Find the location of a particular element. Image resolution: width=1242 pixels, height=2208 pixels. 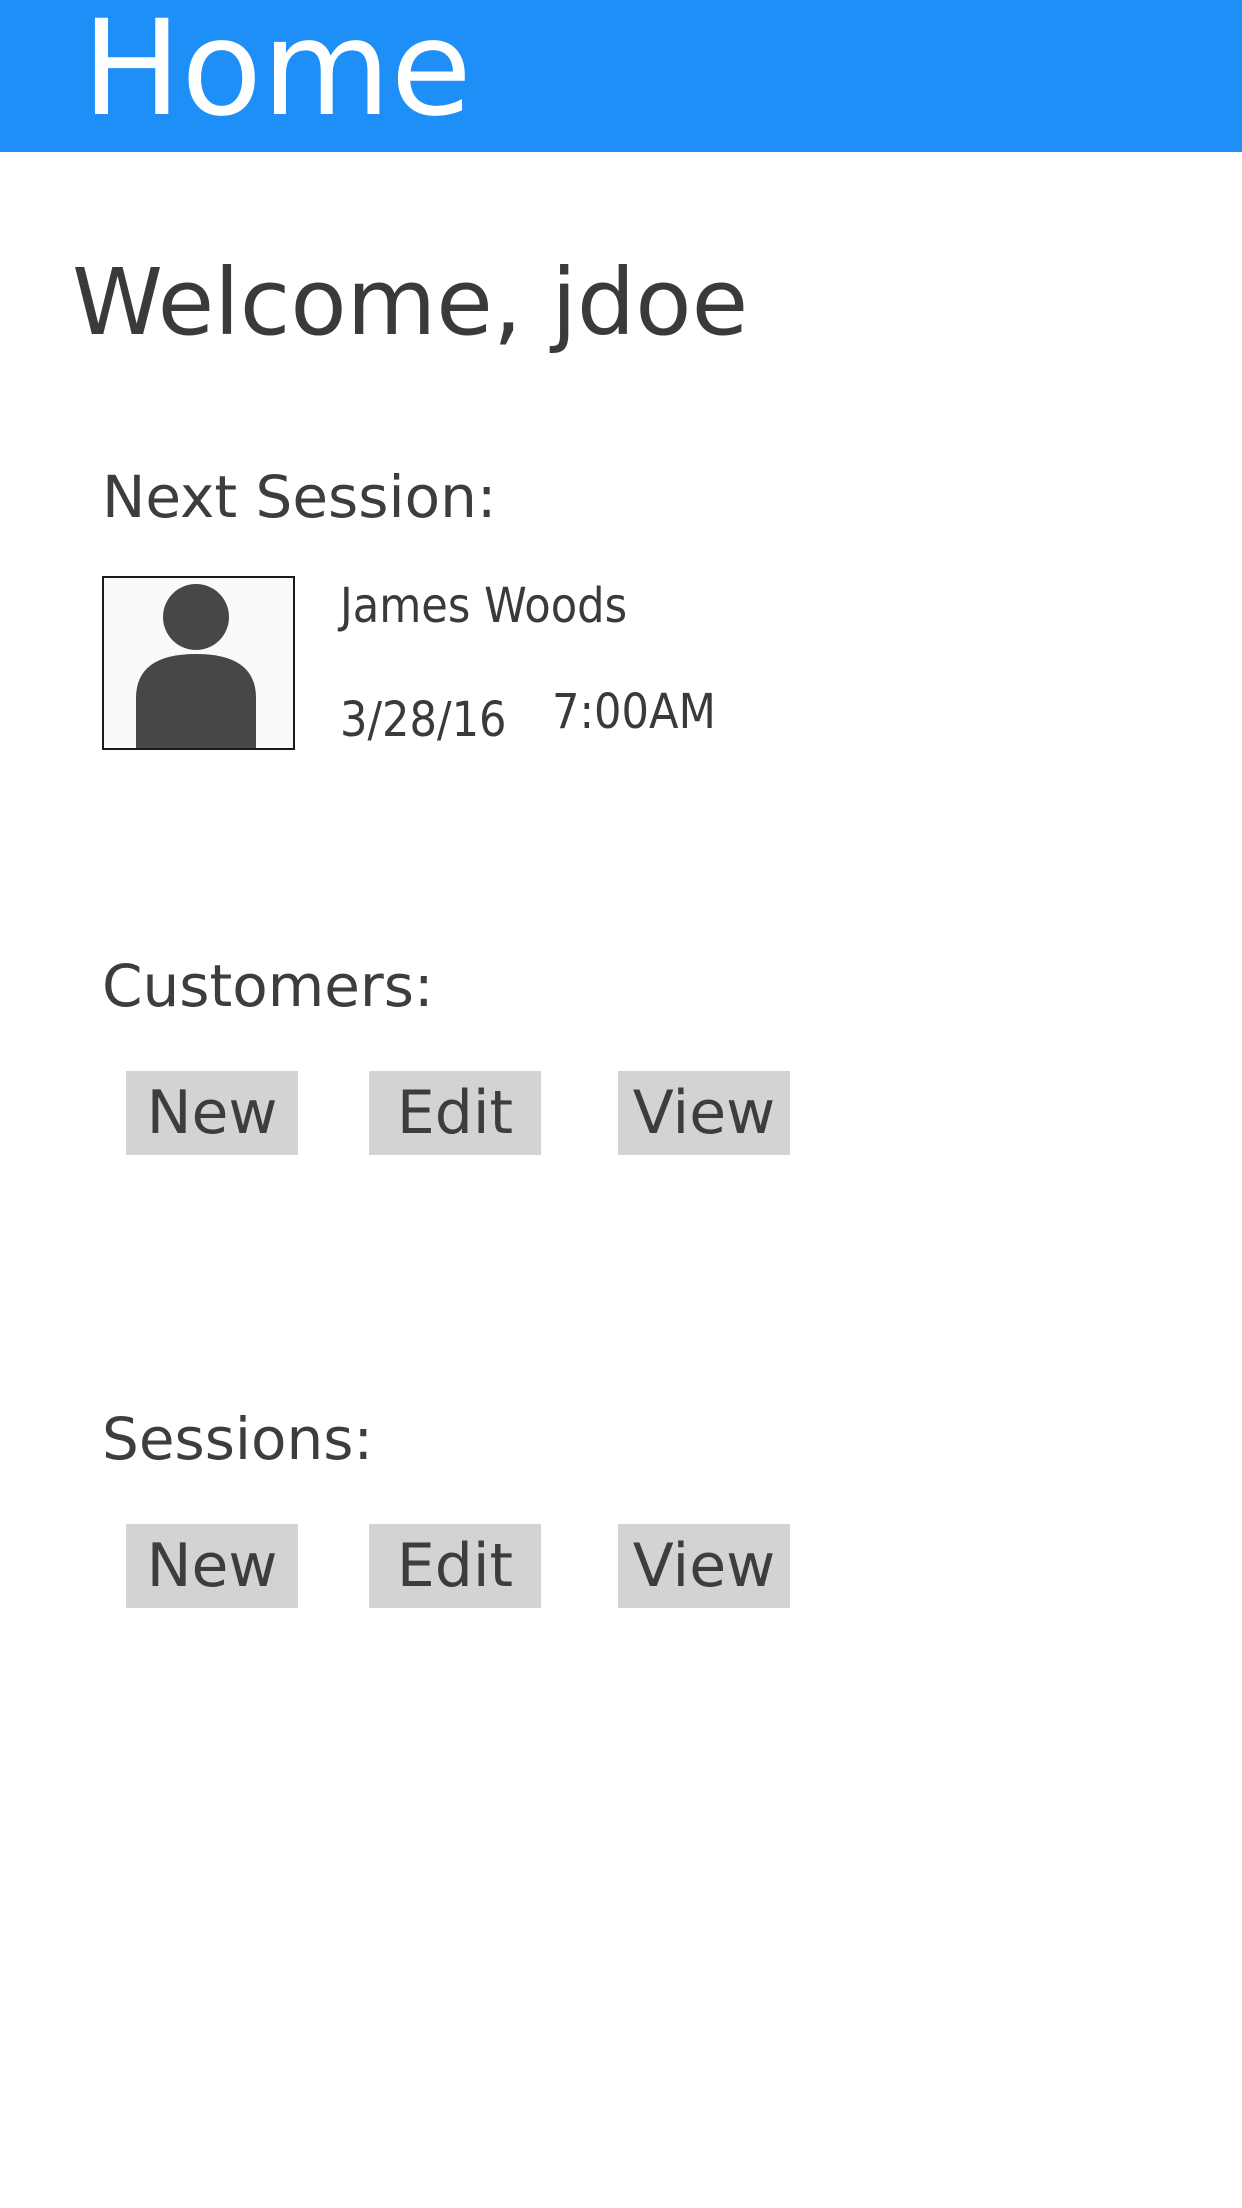

next-session-date: 3/28/16 is located at coordinates (423, 720).